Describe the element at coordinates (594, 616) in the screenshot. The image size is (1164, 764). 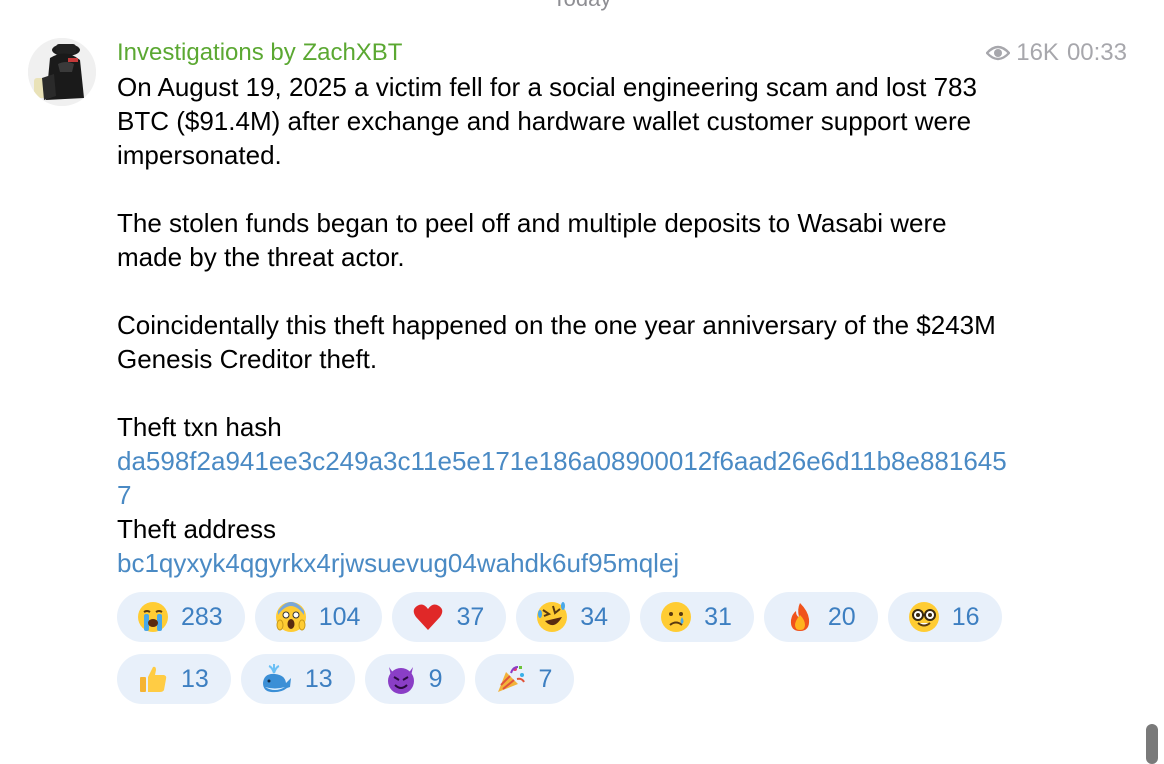
I see `reaction-count: 34` at that location.